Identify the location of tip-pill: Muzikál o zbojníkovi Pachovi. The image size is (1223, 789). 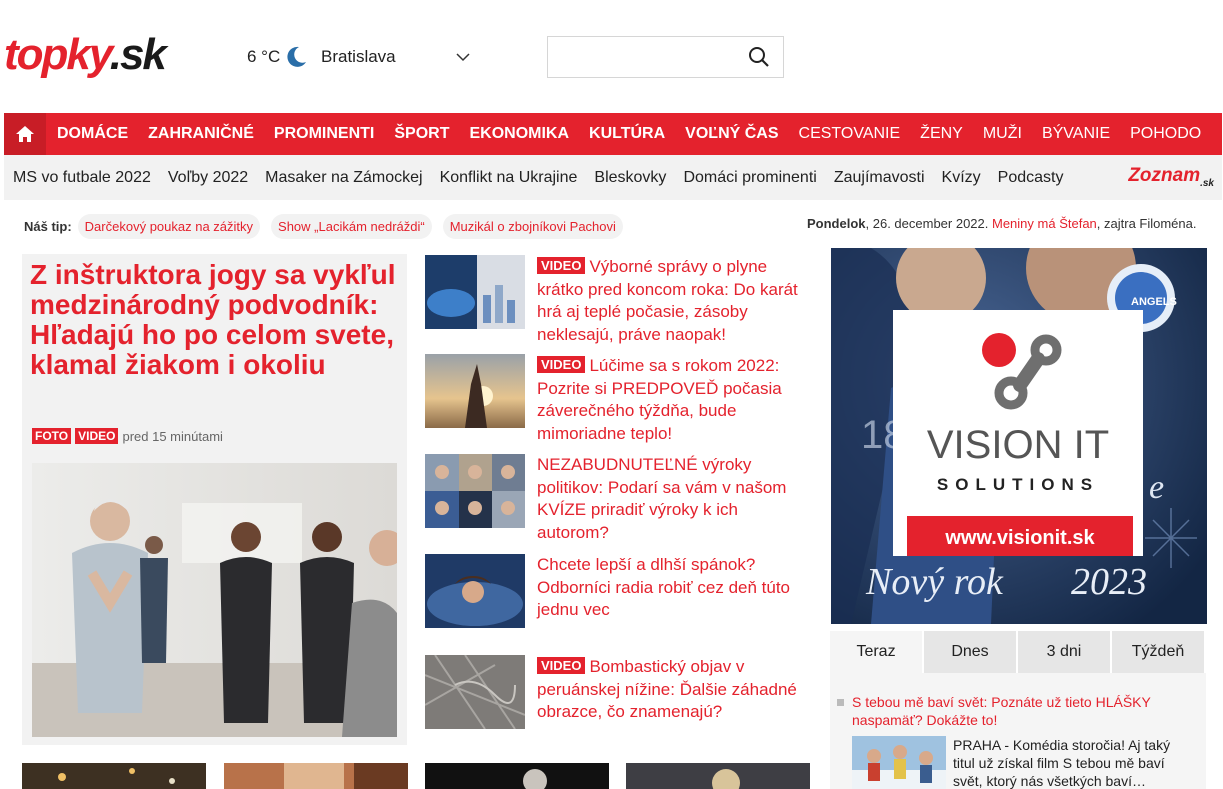
(532, 226).